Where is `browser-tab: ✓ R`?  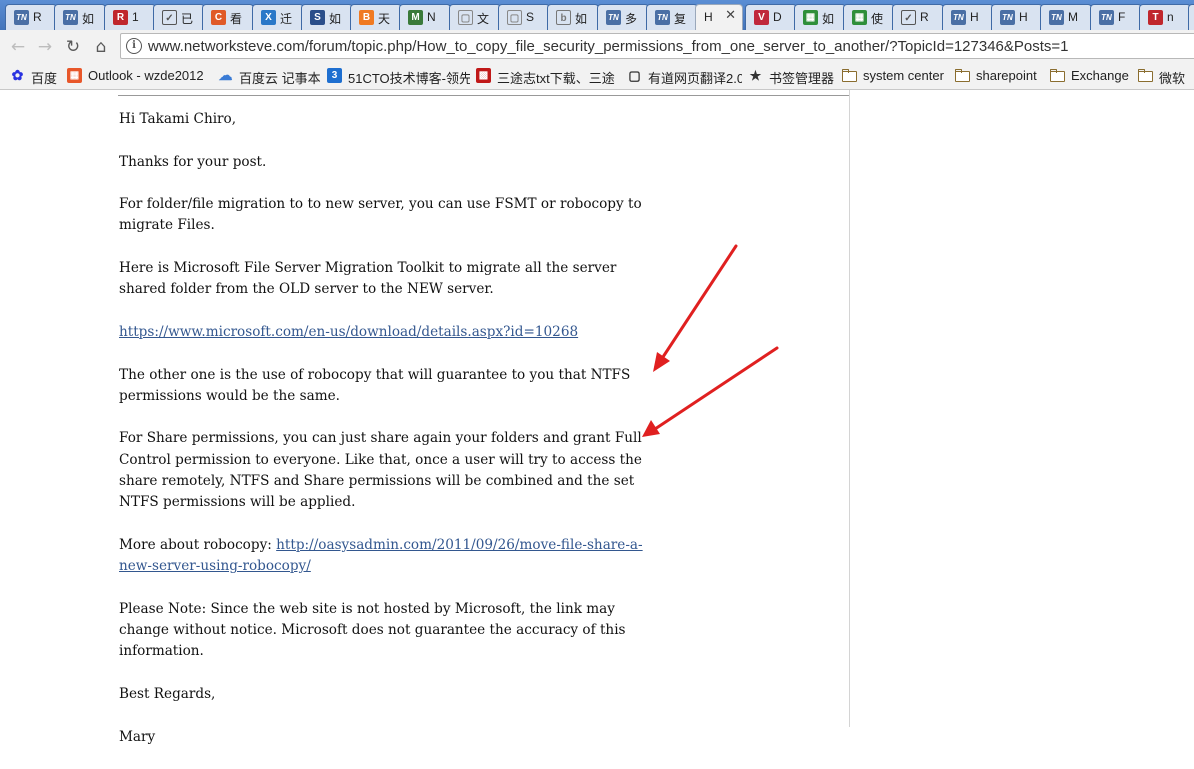 browser-tab: ✓ R is located at coordinates (918, 17).